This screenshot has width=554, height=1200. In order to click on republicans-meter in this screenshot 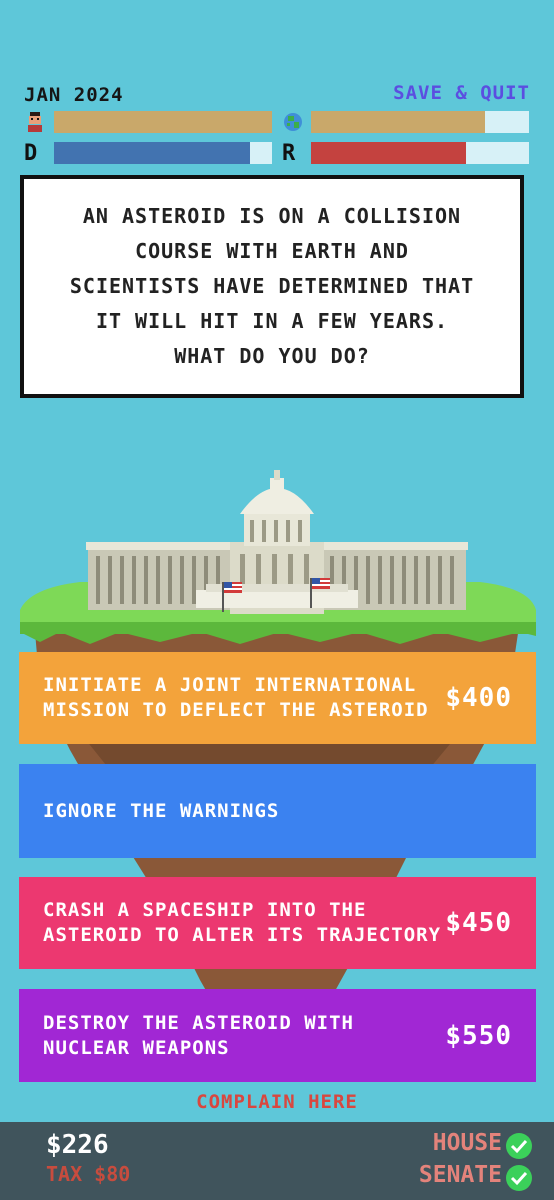, I will do `click(420, 153)`.